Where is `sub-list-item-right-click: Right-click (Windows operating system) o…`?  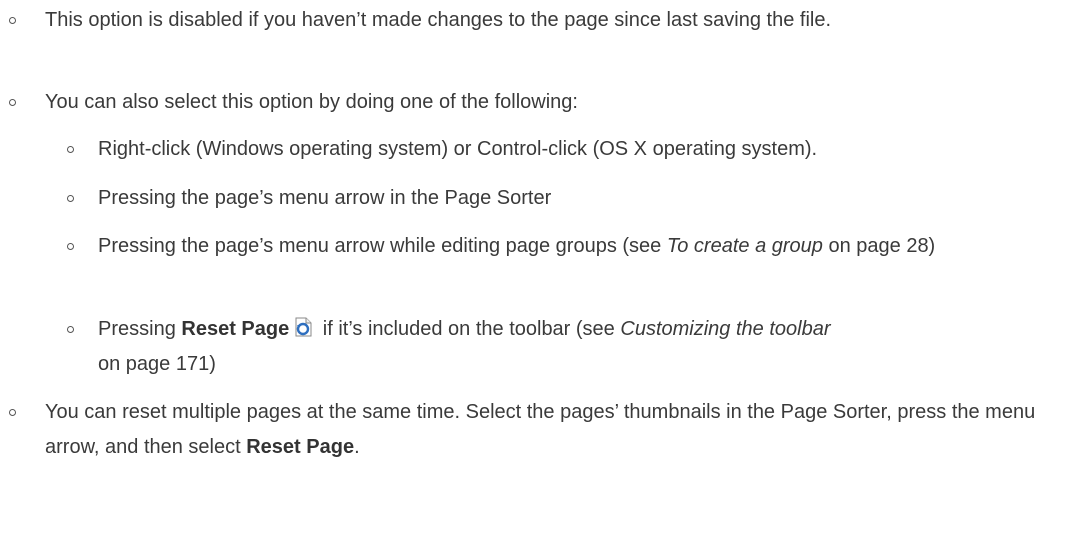
sub-list-item-right-click: Right-click (Windows operating system) o… is located at coordinates (557, 149).